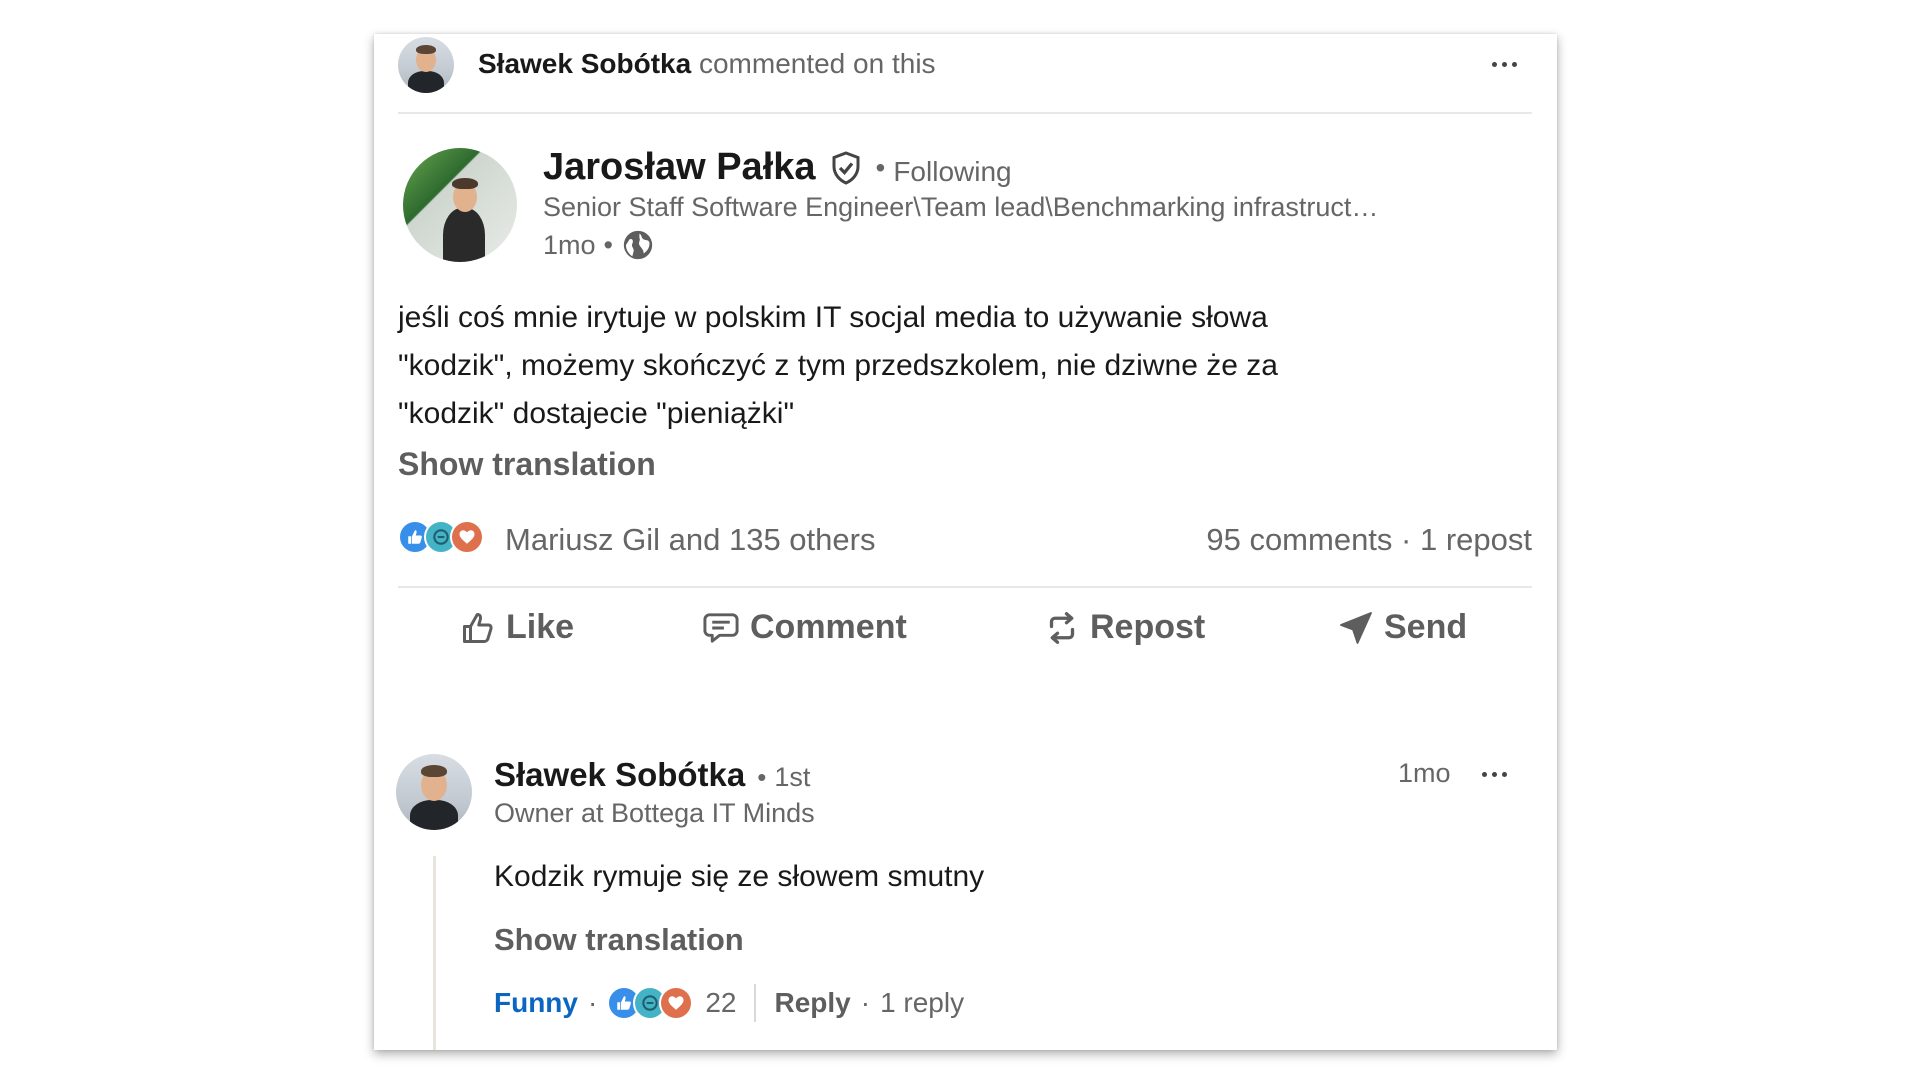  I want to click on comment-social-bar: Funny · 22 Reply · 1 reply, so click(729, 1003).